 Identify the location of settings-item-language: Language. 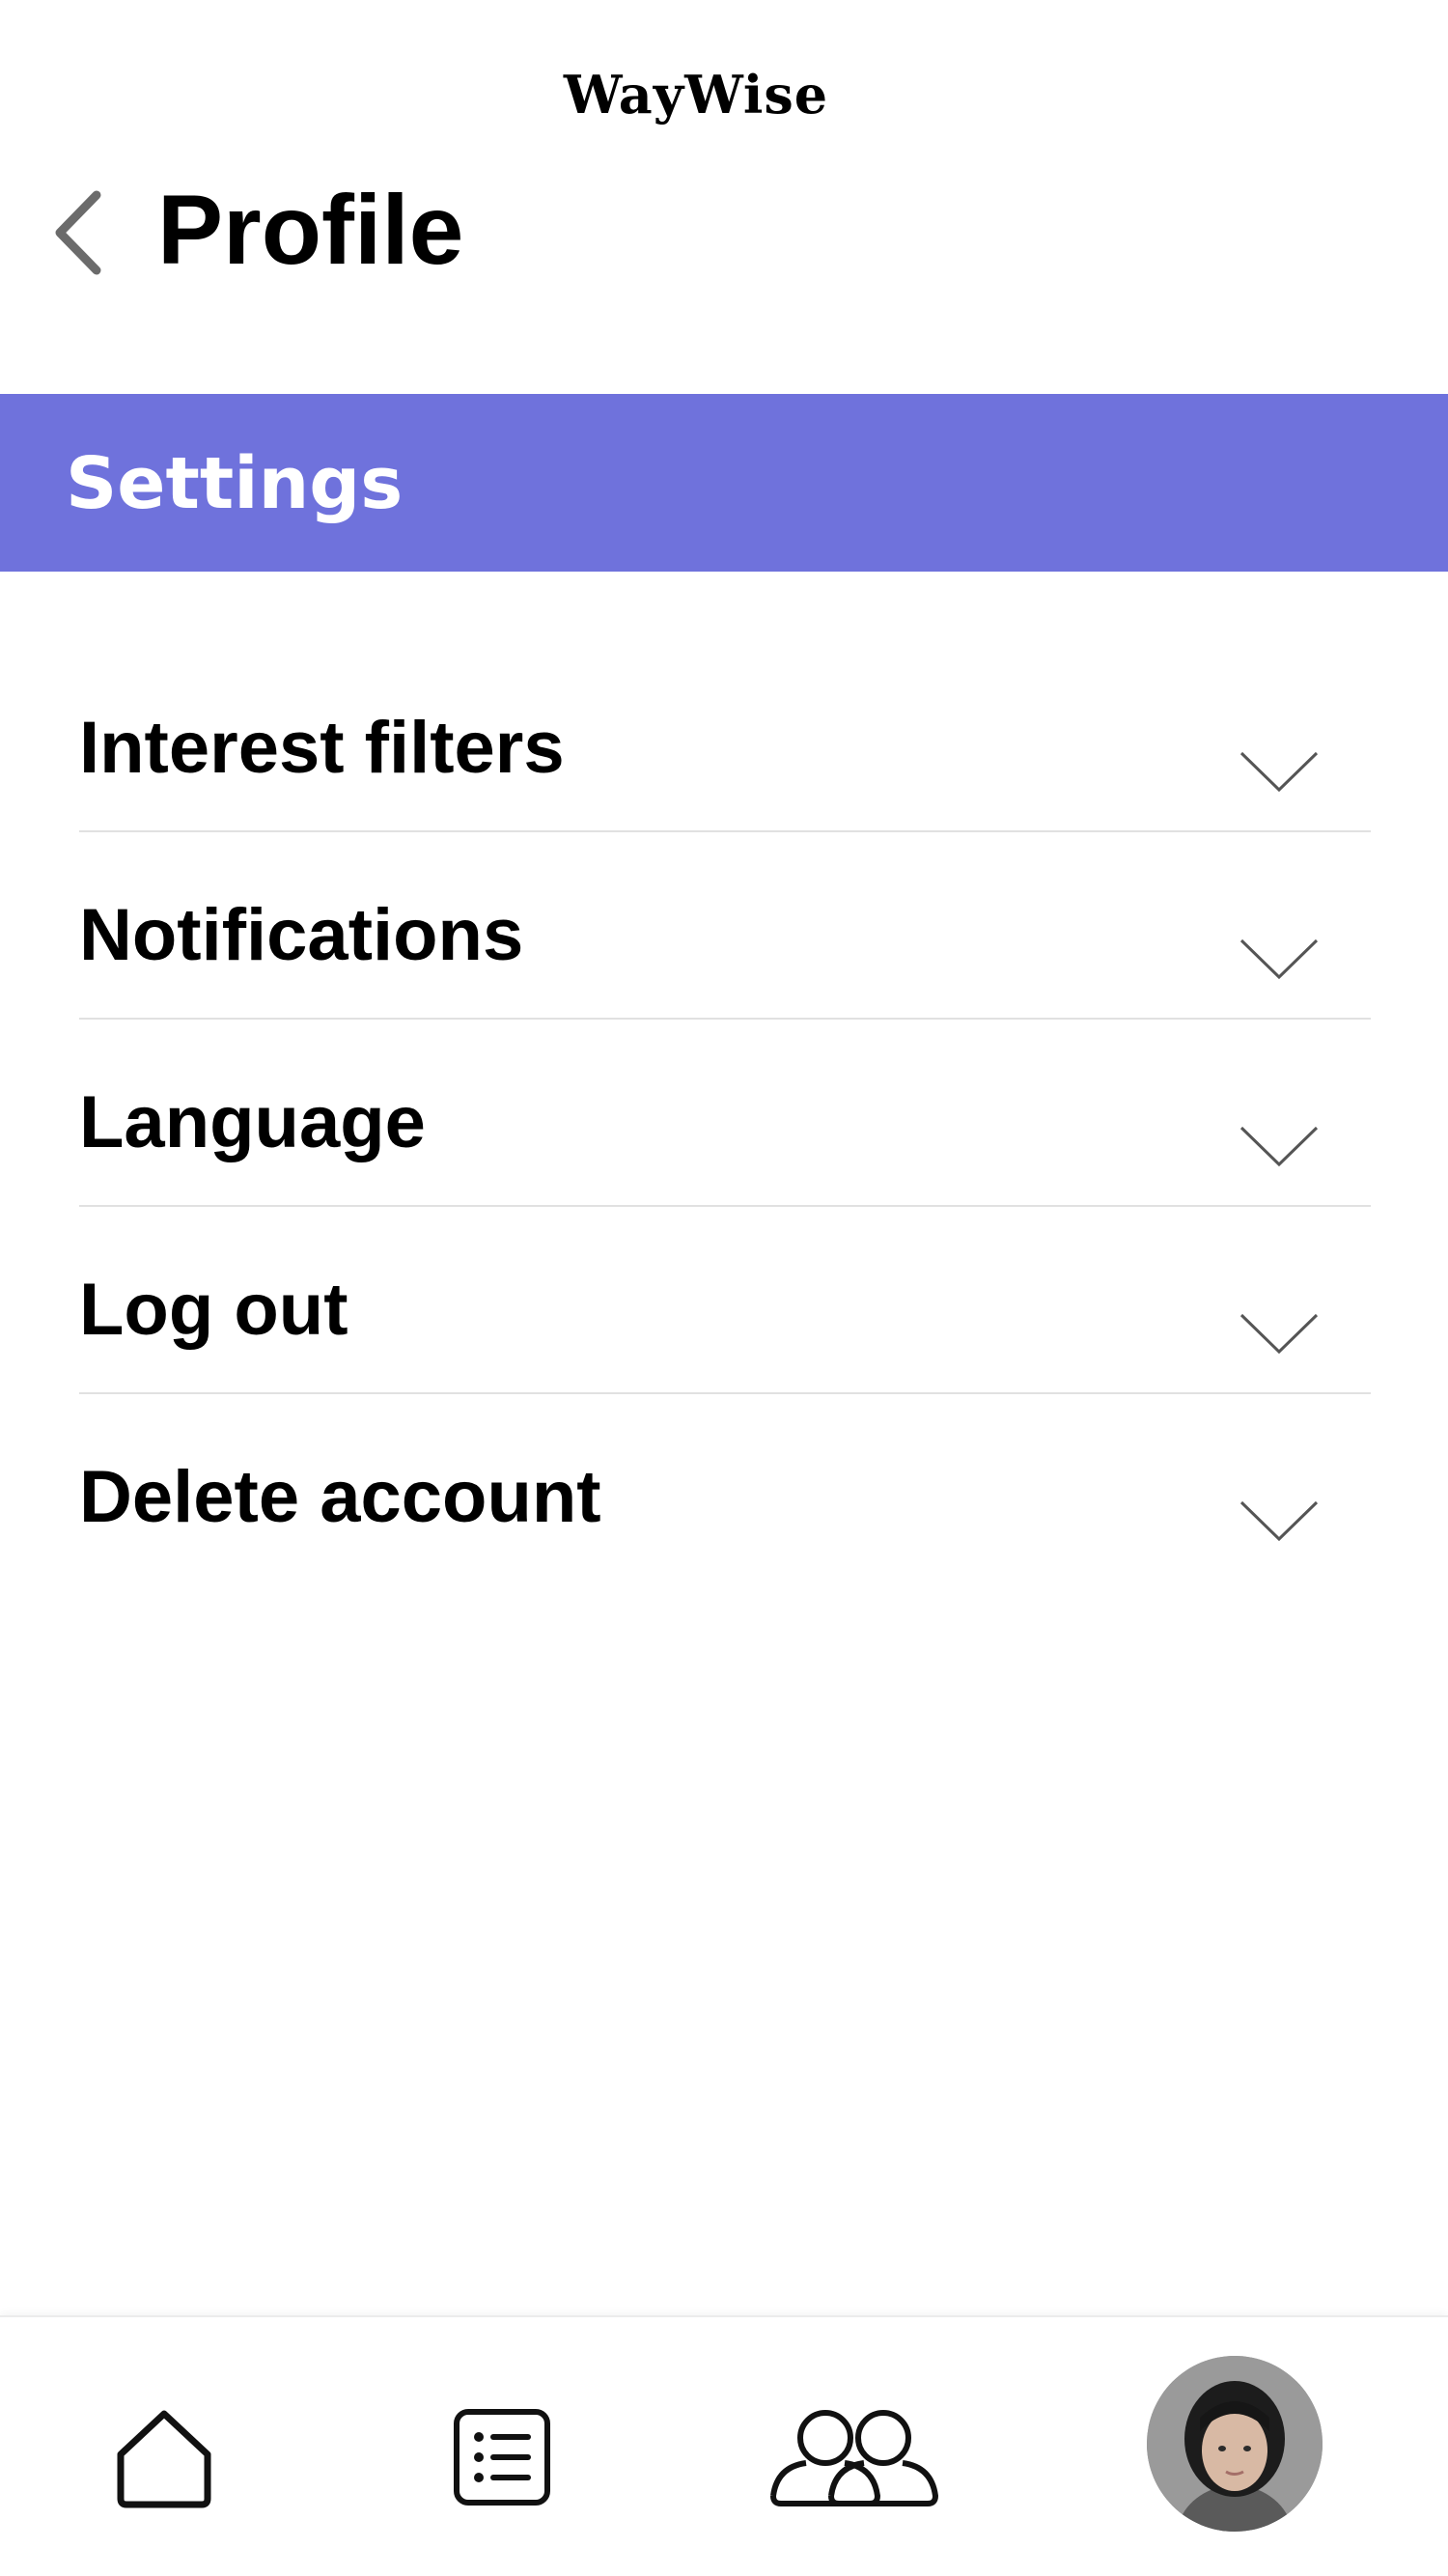
(725, 1114).